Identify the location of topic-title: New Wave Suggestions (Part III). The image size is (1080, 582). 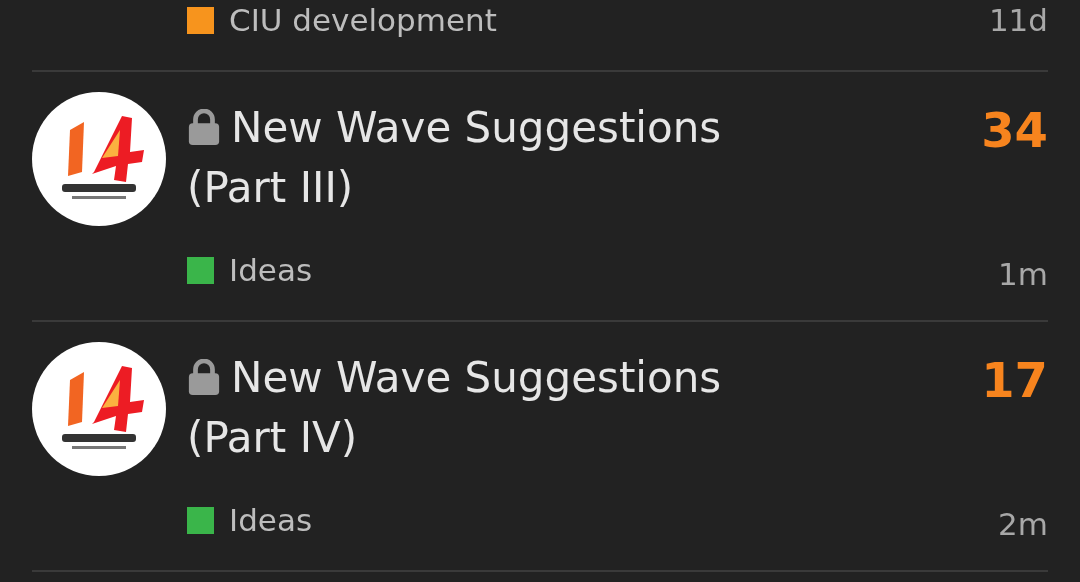
(507, 158).